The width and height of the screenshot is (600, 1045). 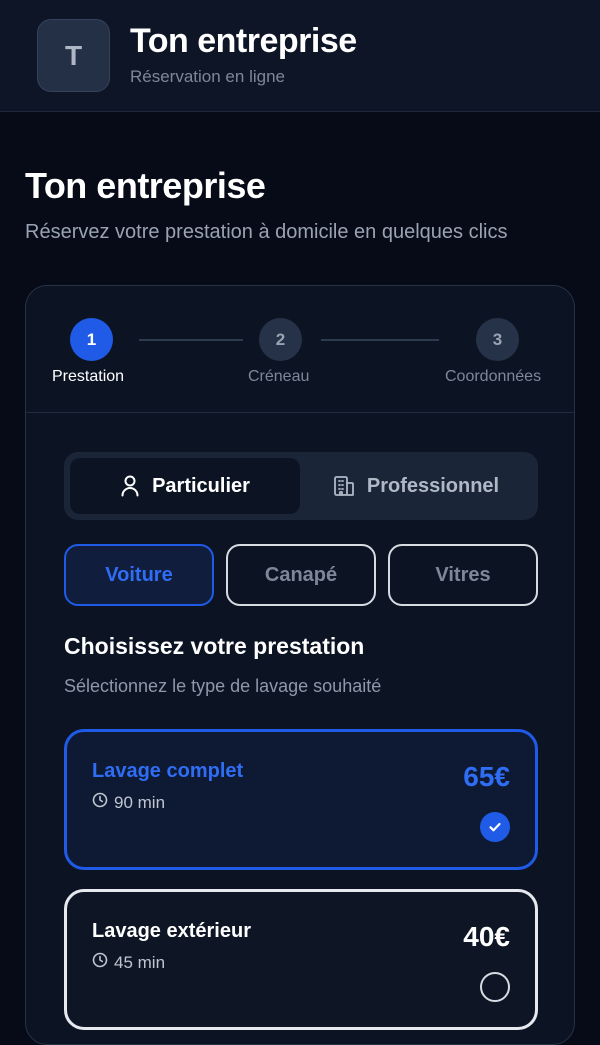 I want to click on radio-icon, so click(x=495, y=987).